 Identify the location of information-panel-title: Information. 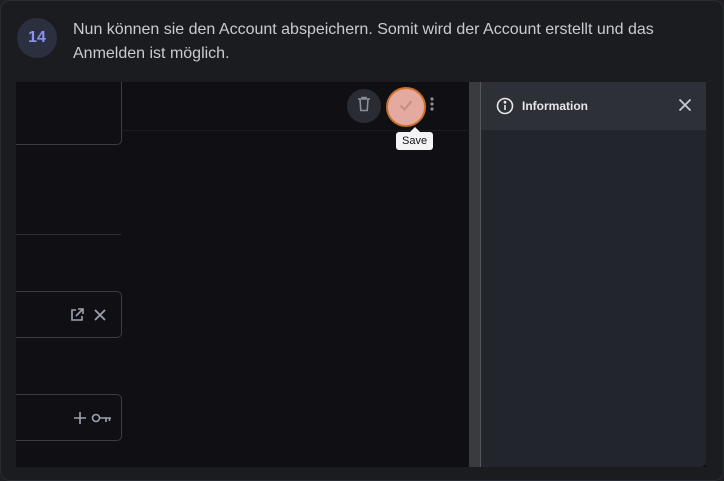
(555, 106).